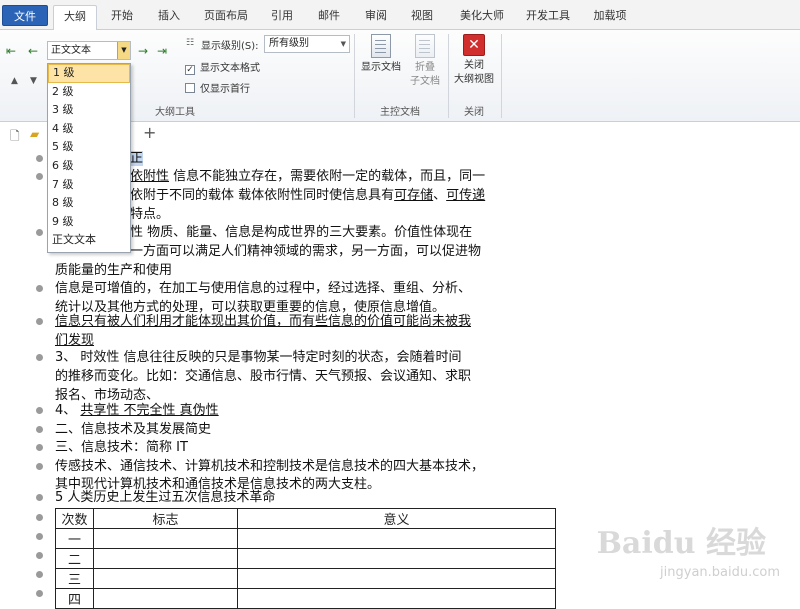 The image size is (800, 609). Describe the element at coordinates (482, 17) in the screenshot. I see `tab-beautify-master: 美化大师` at that location.